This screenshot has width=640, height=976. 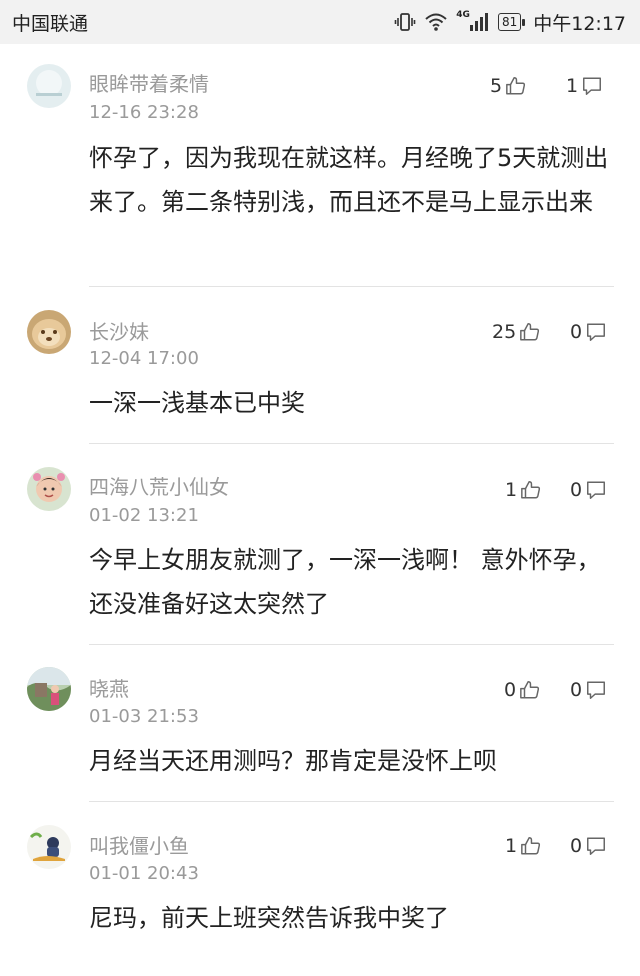 I want to click on like-button: 25, so click(x=516, y=332).